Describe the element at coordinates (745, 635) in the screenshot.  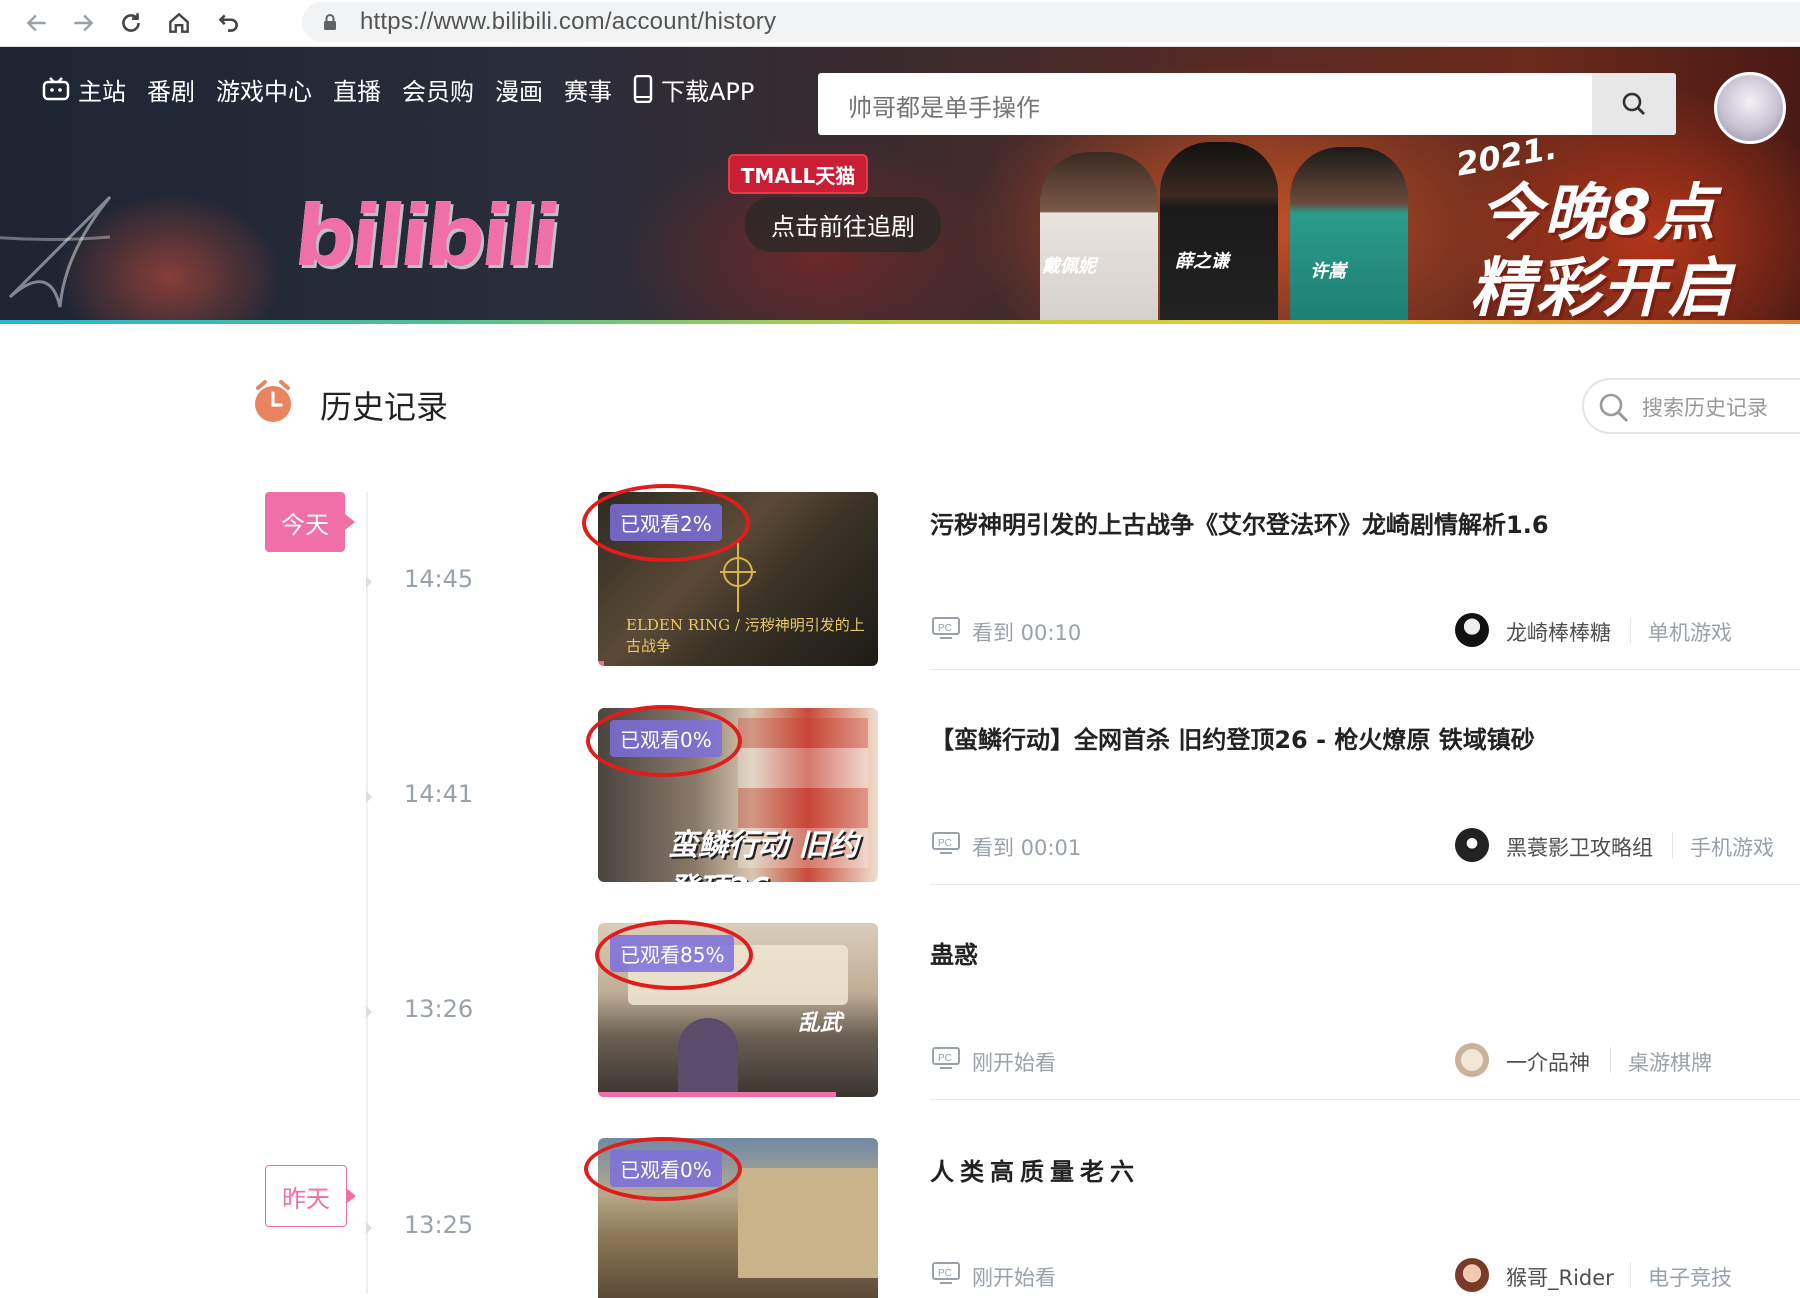
I see `thumbnail-caption: ELDEN RING / 污秽神明引发的上古战争` at that location.